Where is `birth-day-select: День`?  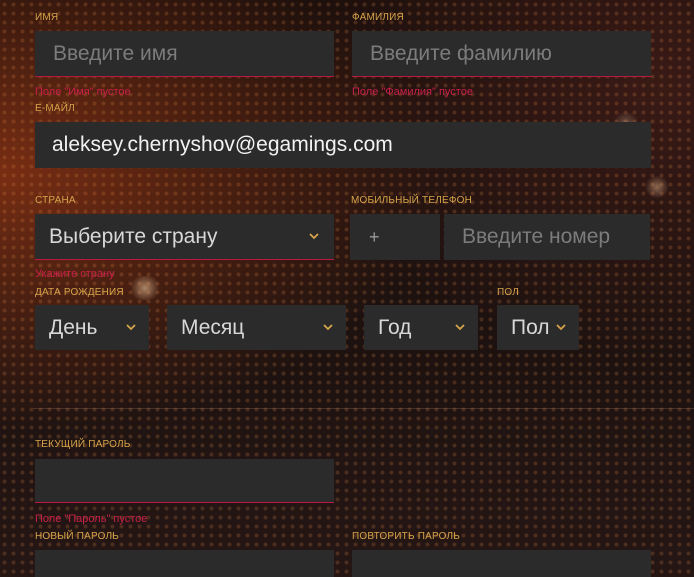
birth-day-select: День is located at coordinates (92, 327).